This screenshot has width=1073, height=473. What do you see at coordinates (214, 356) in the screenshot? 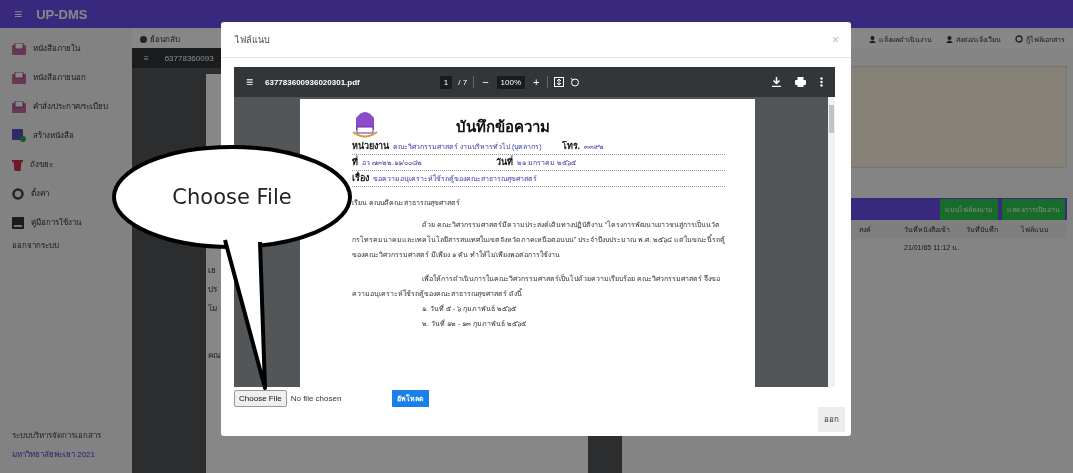
I see `document-text: คณ` at bounding box center [214, 356].